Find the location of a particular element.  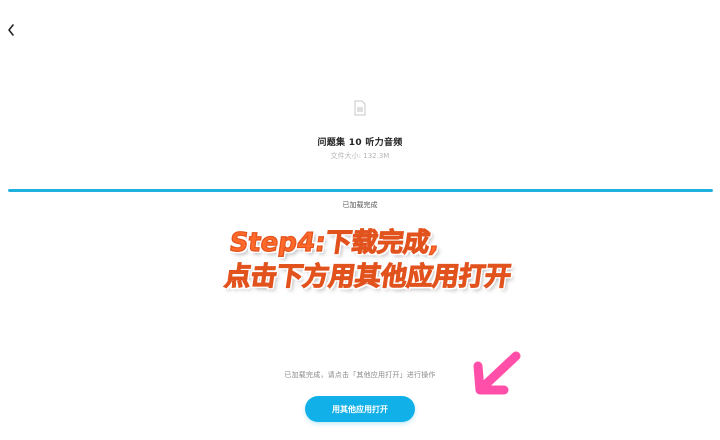

file-name: 问题集 10 听力音频 is located at coordinates (360, 143).